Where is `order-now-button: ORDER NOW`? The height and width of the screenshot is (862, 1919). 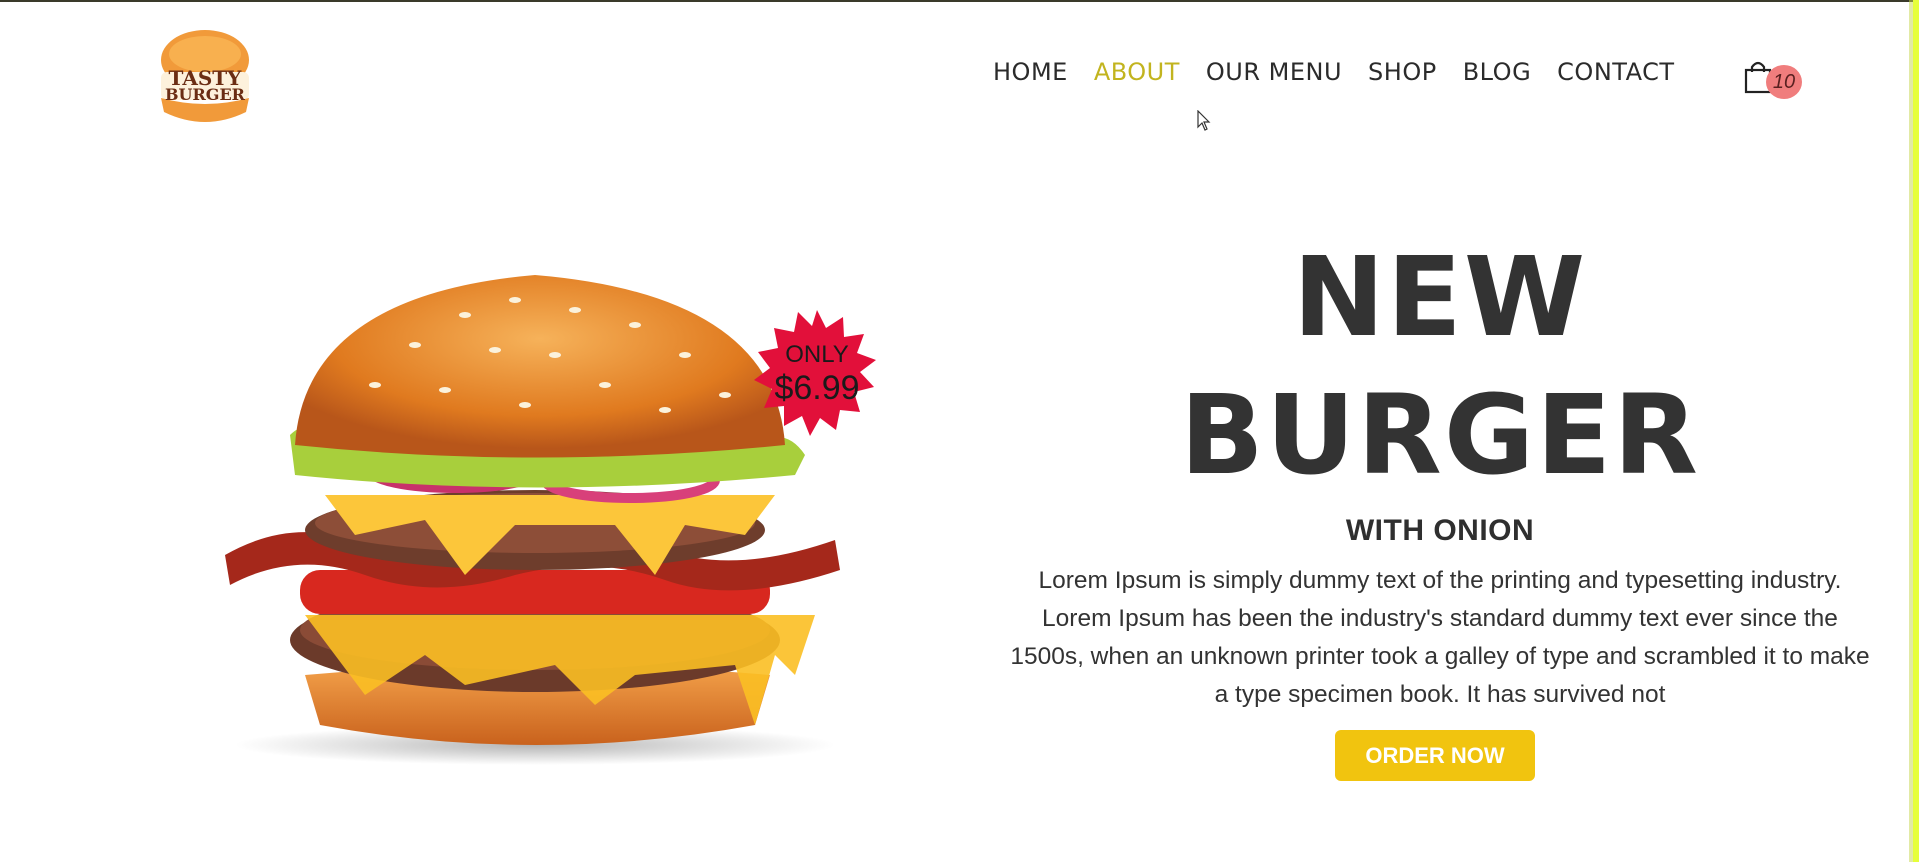
order-now-button: ORDER NOW is located at coordinates (1435, 755).